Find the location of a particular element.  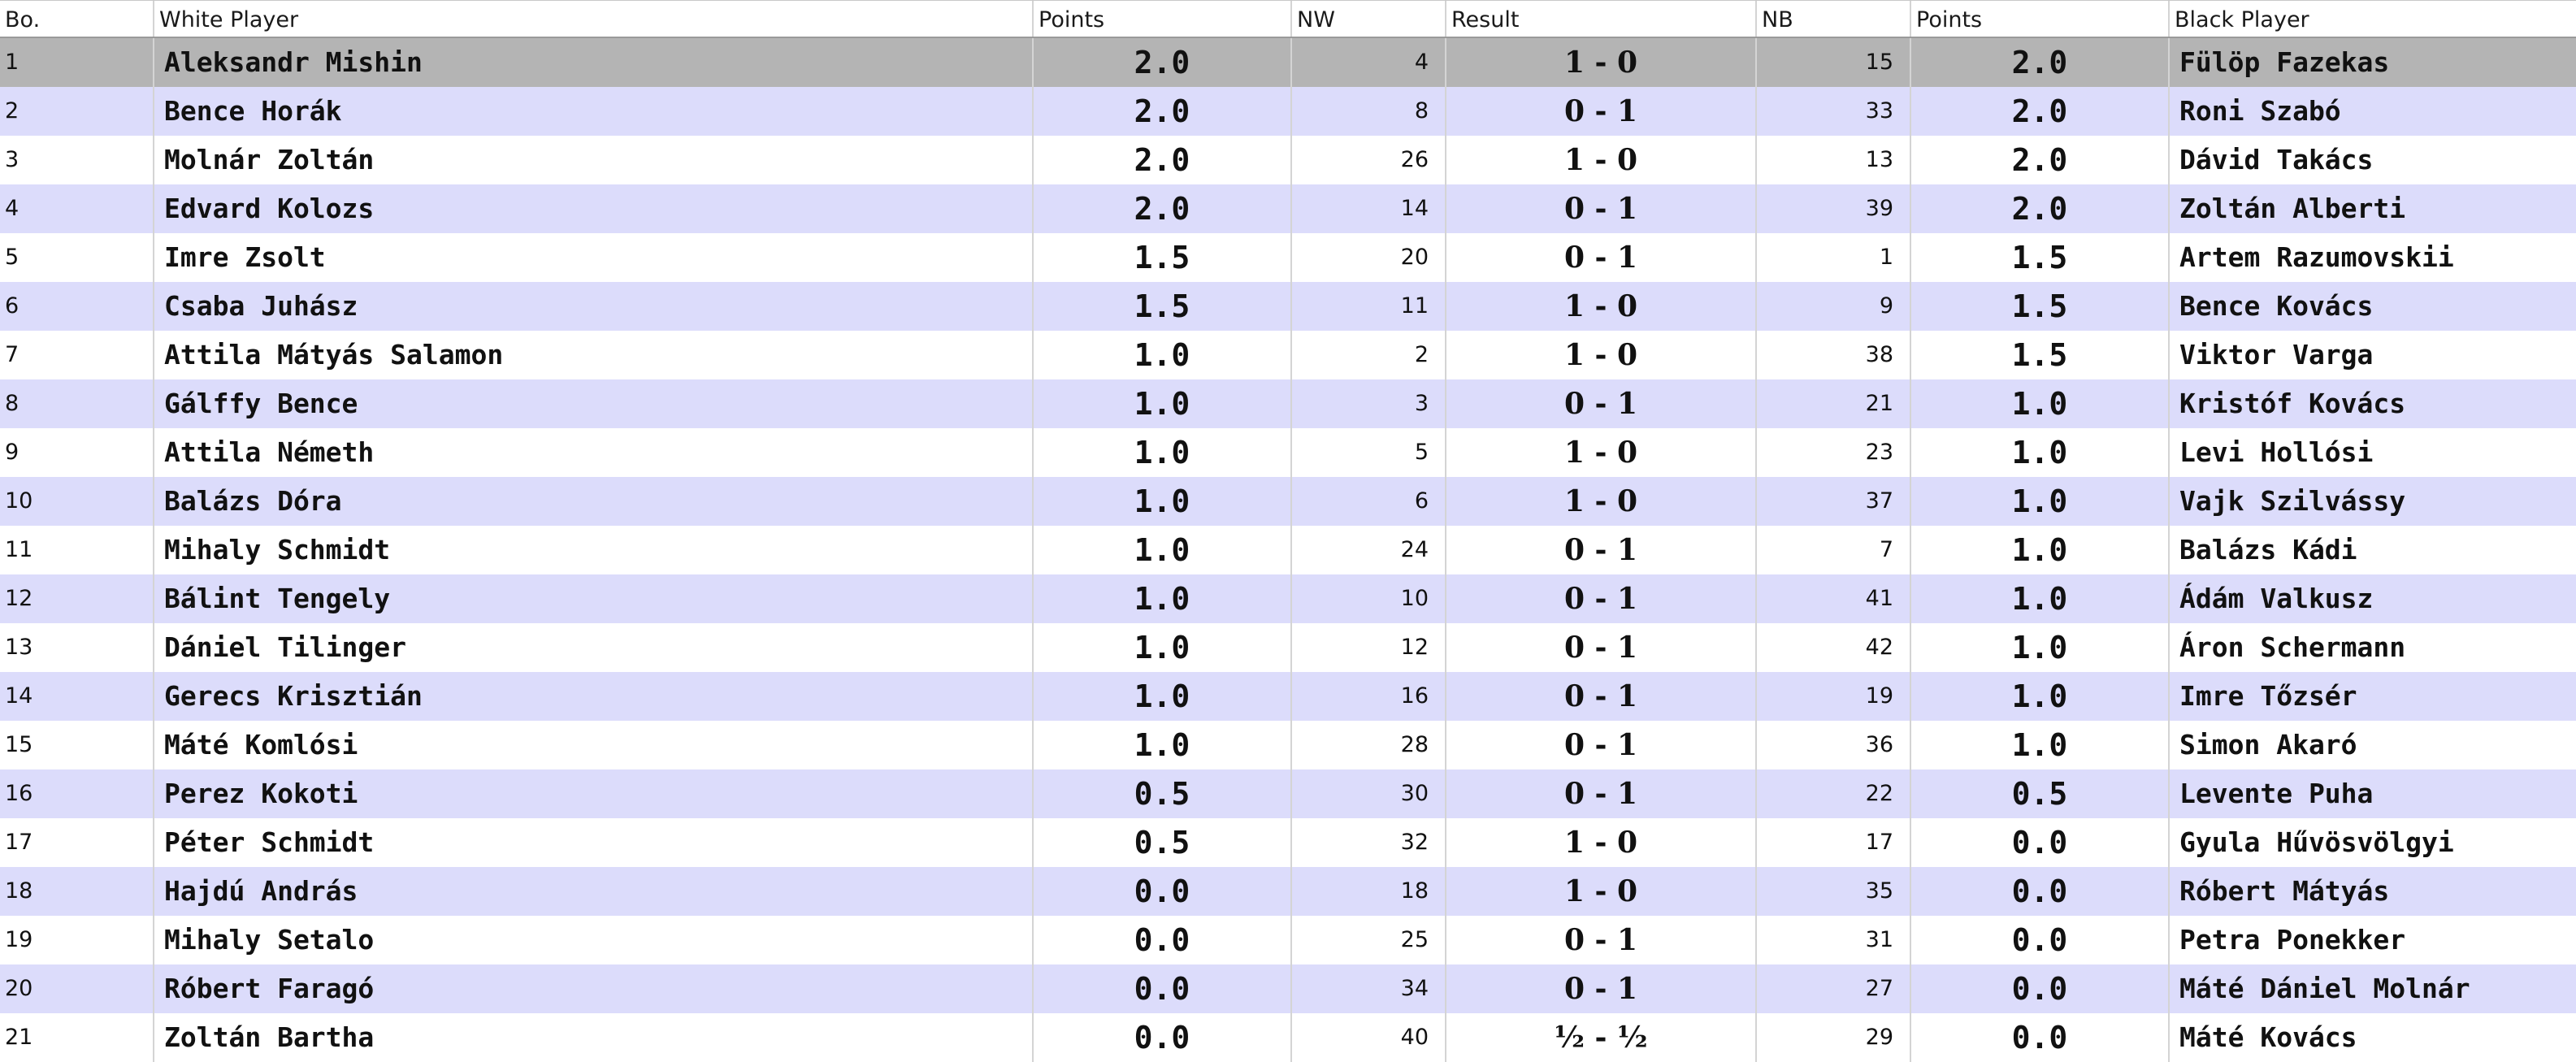

cell-white-player: Aleksandr Mishin is located at coordinates (594, 63).